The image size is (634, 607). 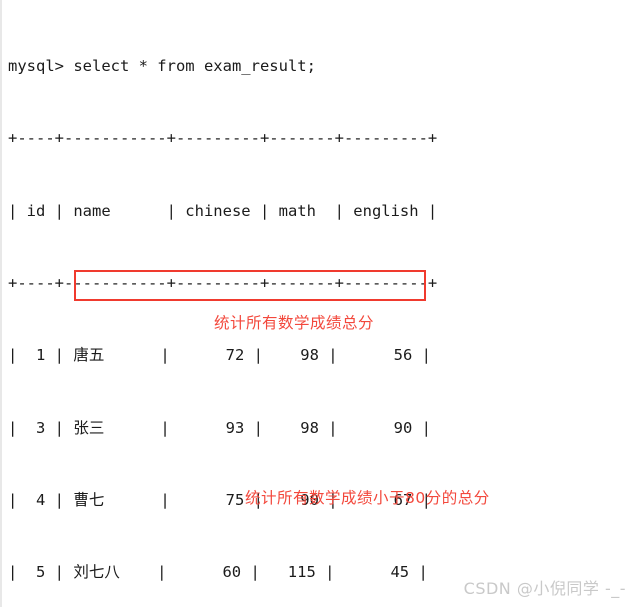 What do you see at coordinates (544, 588) in the screenshot?
I see `watermark: CSDN @小倪同学 -_-` at bounding box center [544, 588].